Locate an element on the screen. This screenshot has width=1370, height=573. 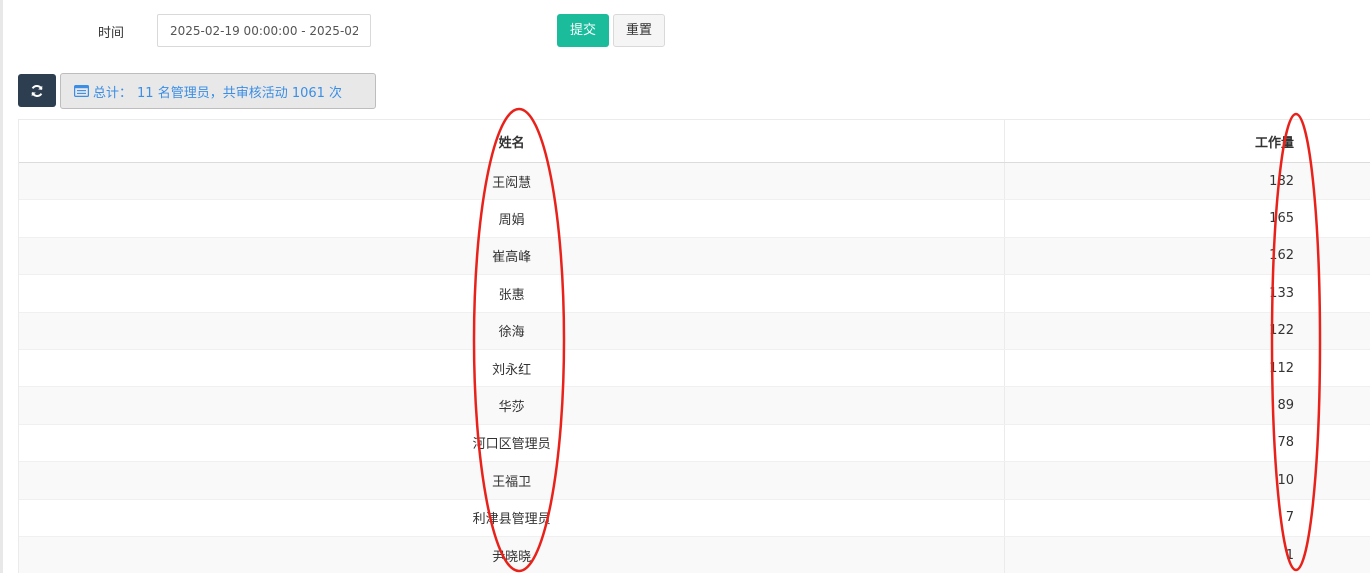
cell-workload-text: 89 is located at coordinates (1285, 406).